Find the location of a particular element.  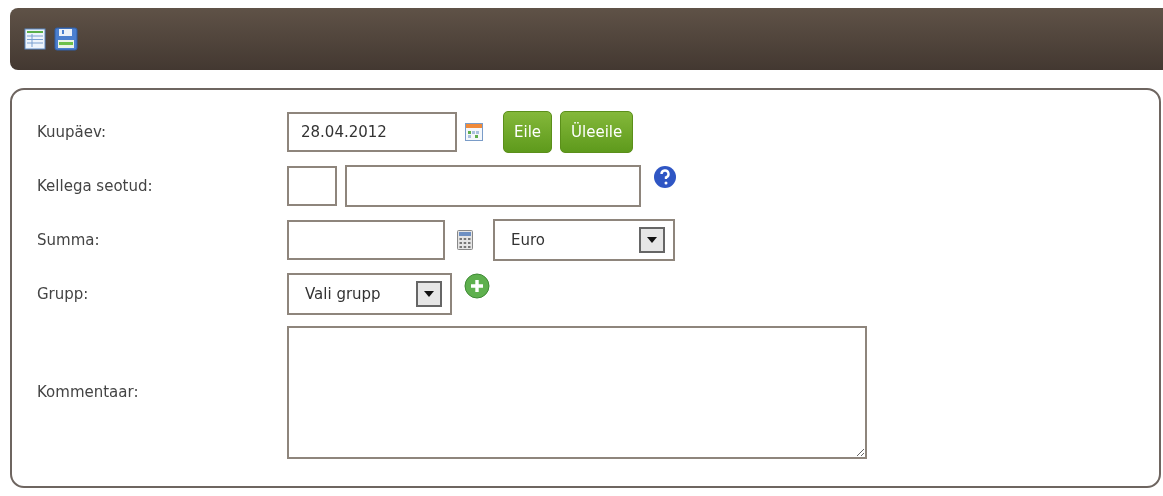

amount-field is located at coordinates (366, 240).